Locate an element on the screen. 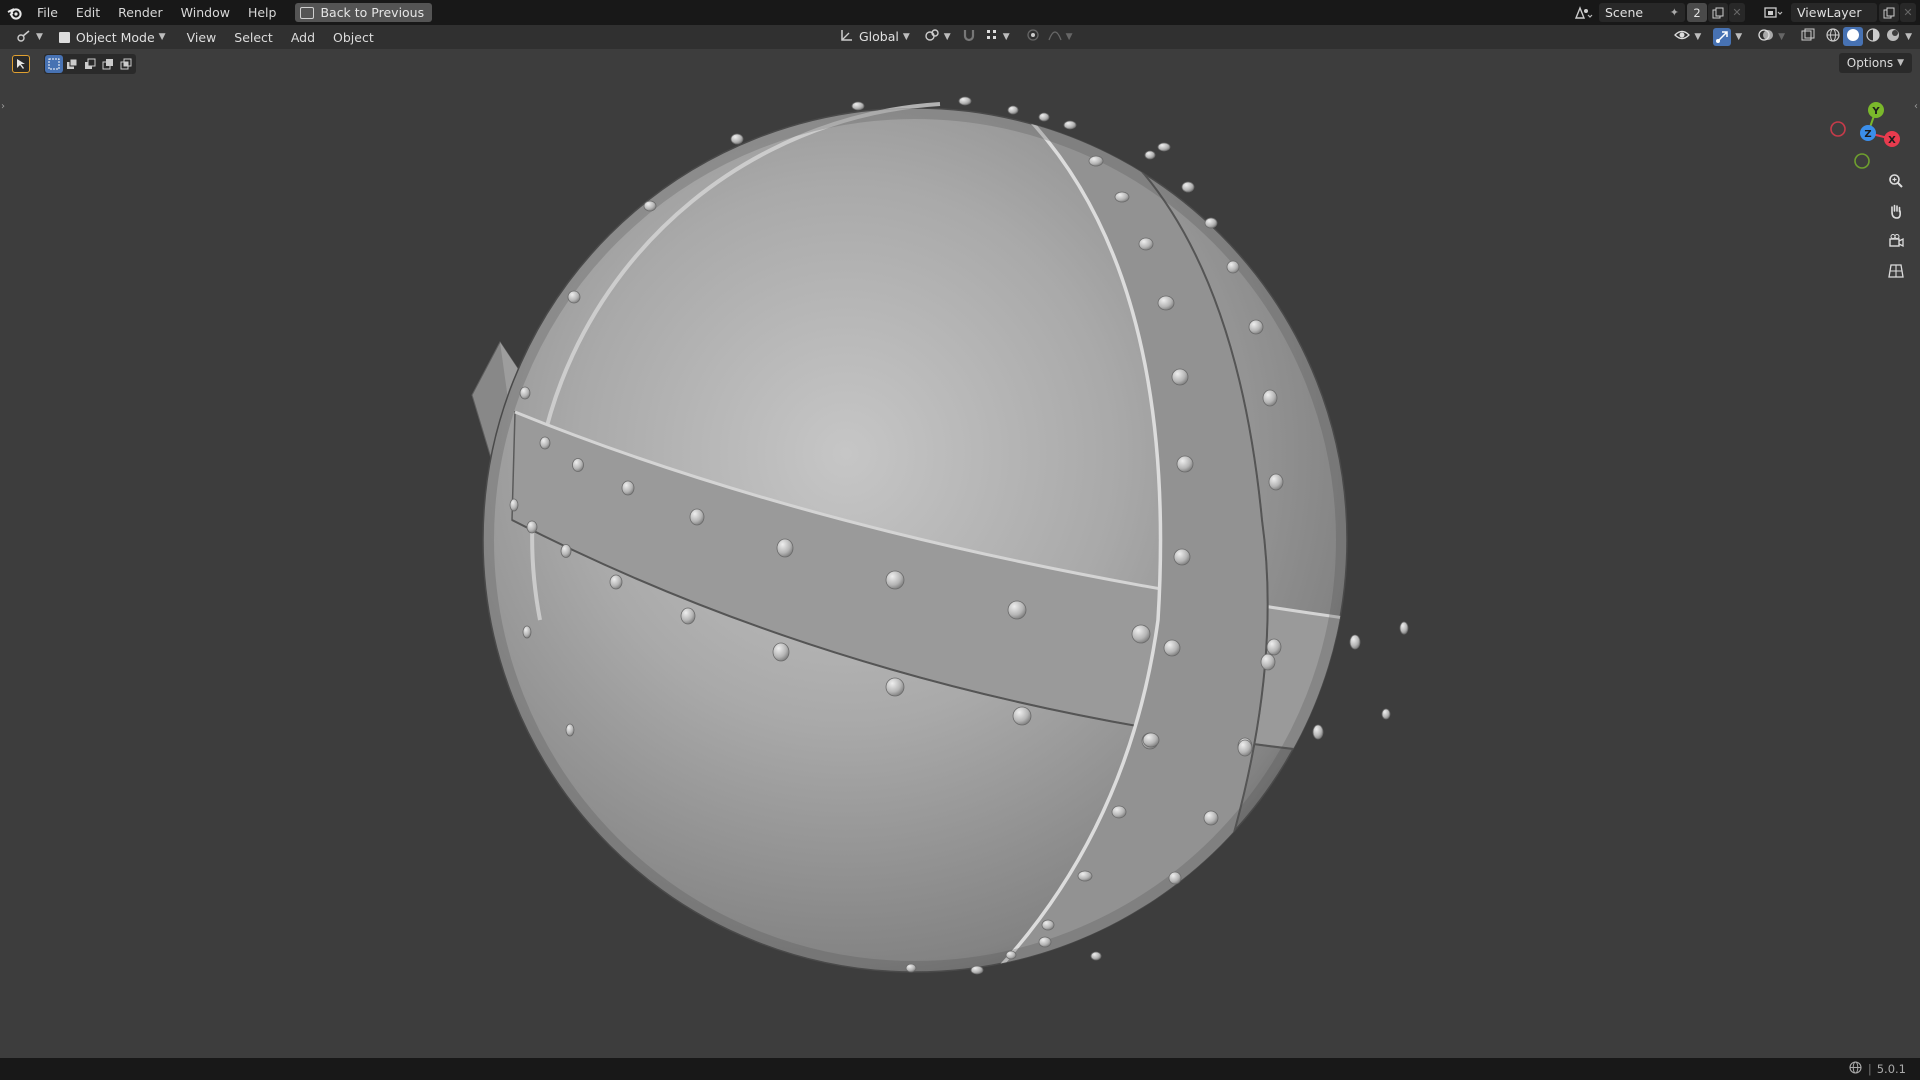 This screenshot has height=1080, width=1920. select-tool-icon is located at coordinates (21, 64).